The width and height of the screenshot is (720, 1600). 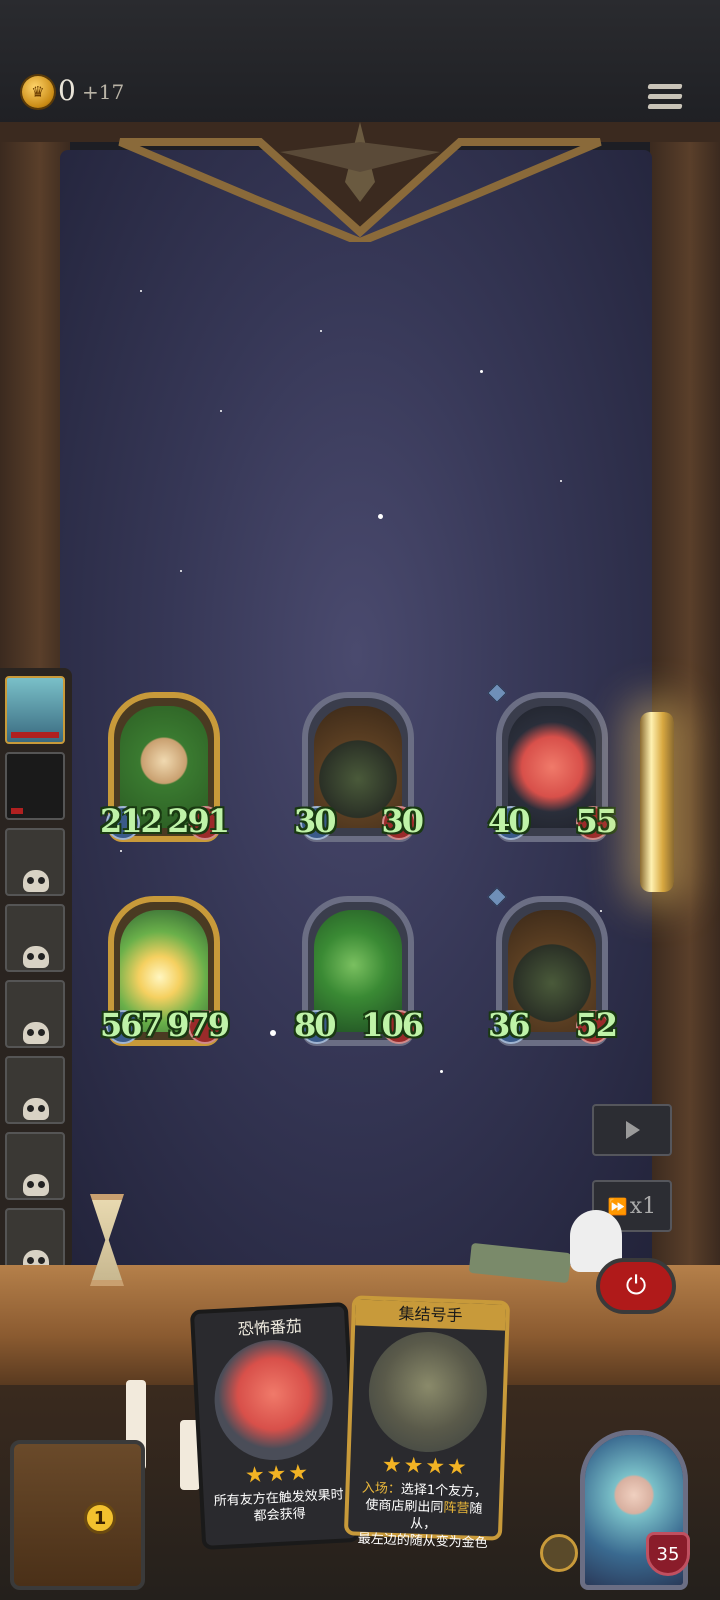 I want to click on minion-health: 55, so click(x=596, y=821).